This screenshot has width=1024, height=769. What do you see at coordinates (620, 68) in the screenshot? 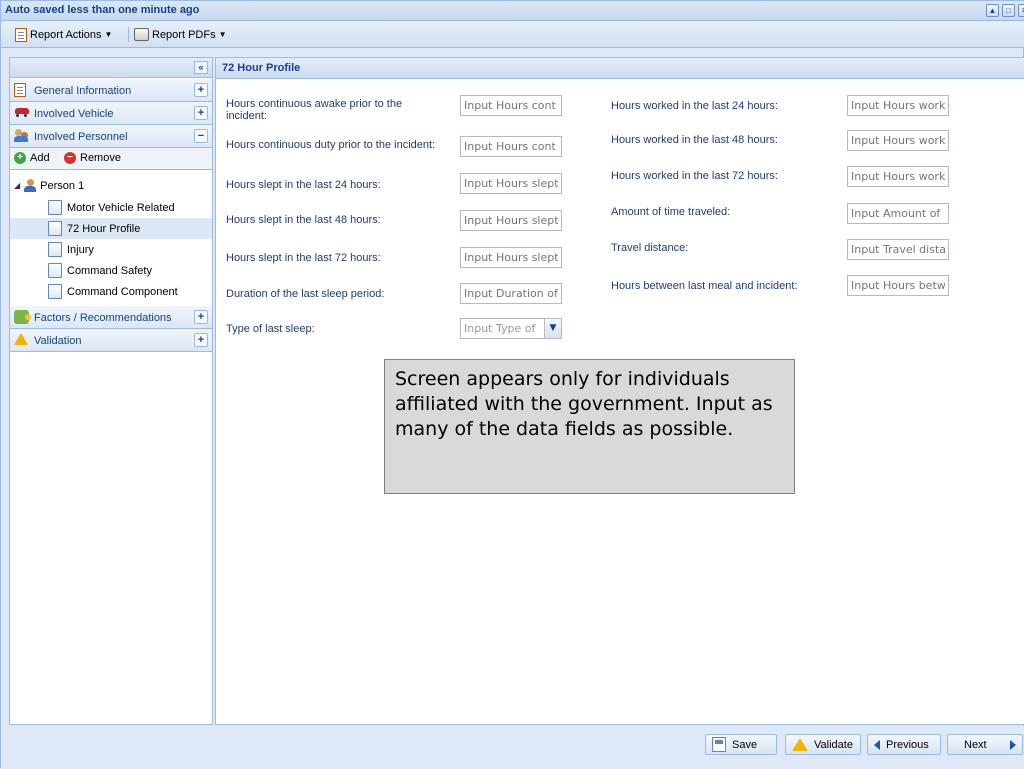
I see `panel-header: 72 Hour Profile` at bounding box center [620, 68].